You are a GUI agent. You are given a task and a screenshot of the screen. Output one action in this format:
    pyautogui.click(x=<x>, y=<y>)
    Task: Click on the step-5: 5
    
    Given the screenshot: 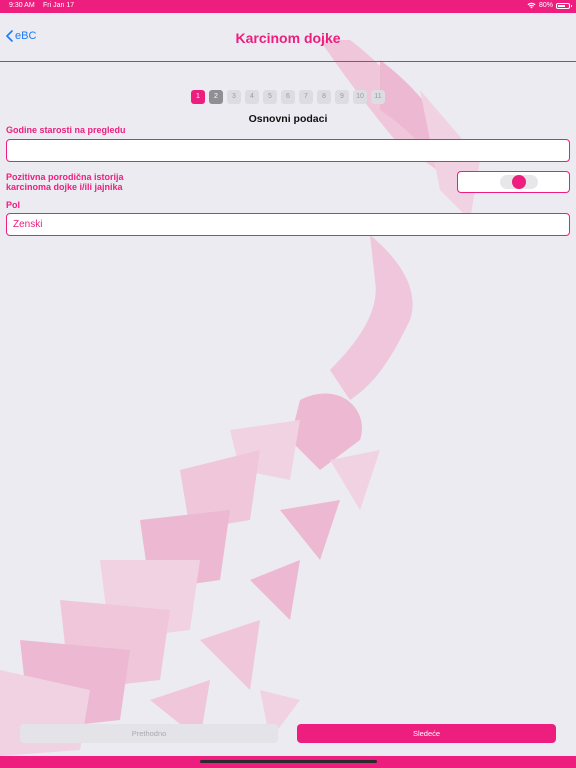 What is the action you would take?
    pyautogui.click(x=270, y=97)
    